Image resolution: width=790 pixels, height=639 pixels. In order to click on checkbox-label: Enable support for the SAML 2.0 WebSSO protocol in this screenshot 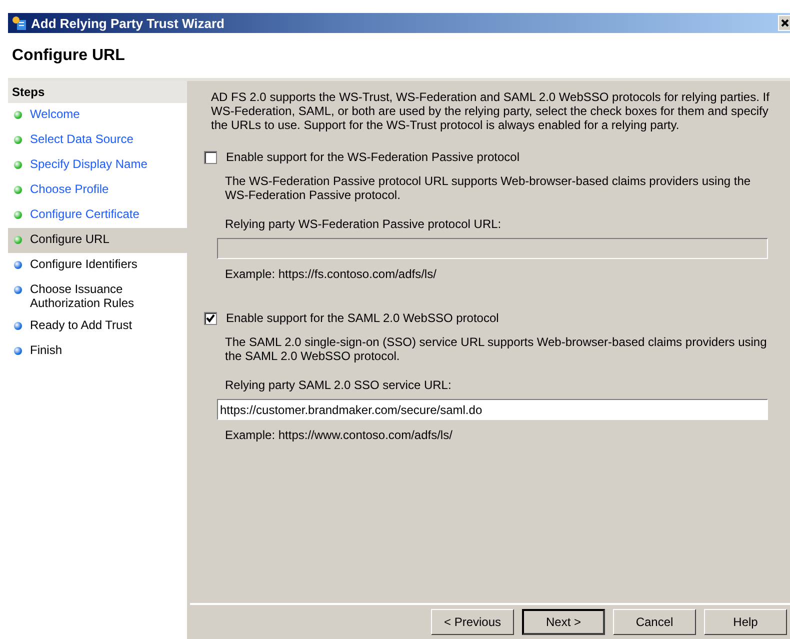, I will do `click(362, 318)`.